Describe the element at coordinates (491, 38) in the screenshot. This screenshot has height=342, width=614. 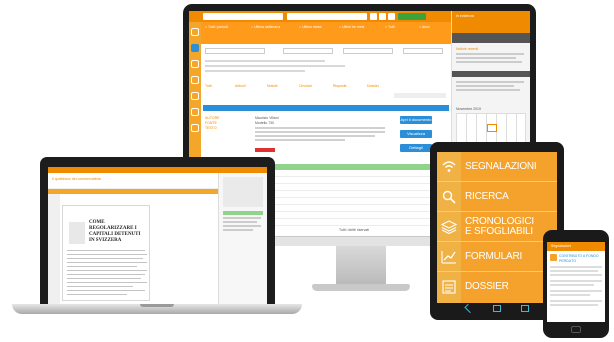
I see `sidebar-tabs` at that location.